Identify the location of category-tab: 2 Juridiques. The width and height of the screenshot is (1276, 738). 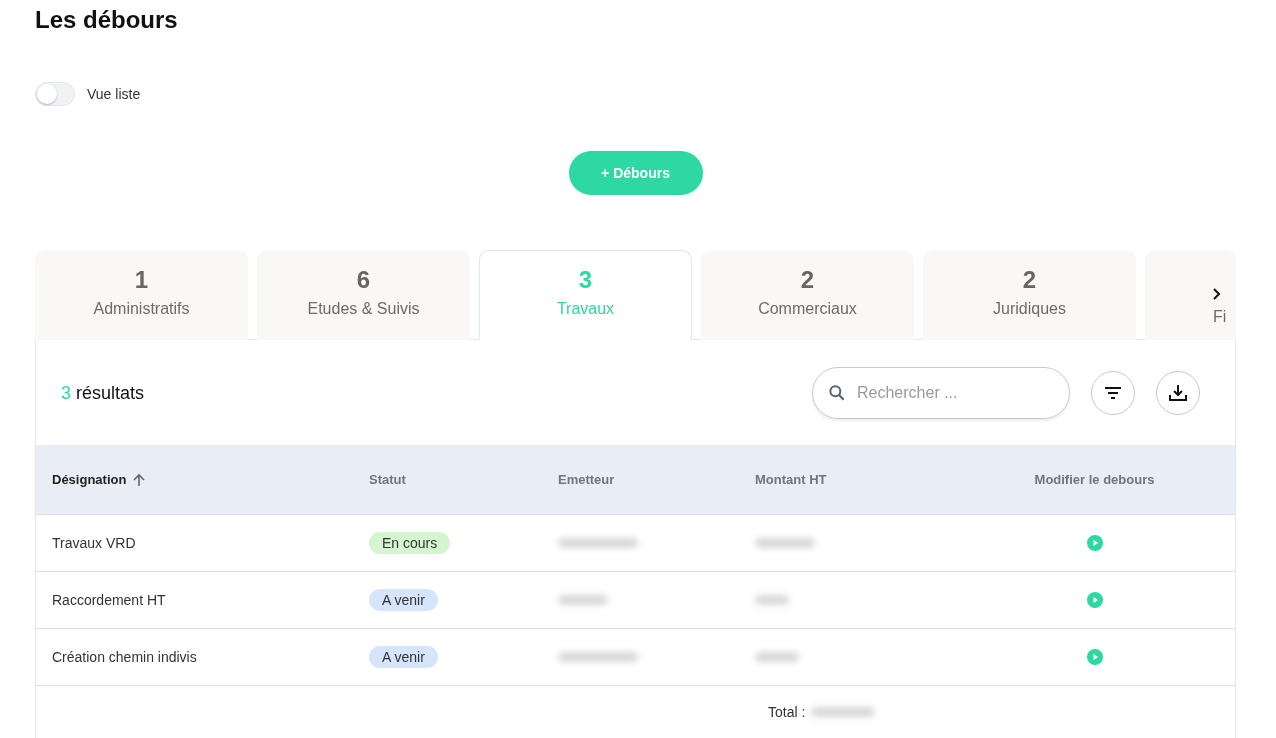
(1029, 295).